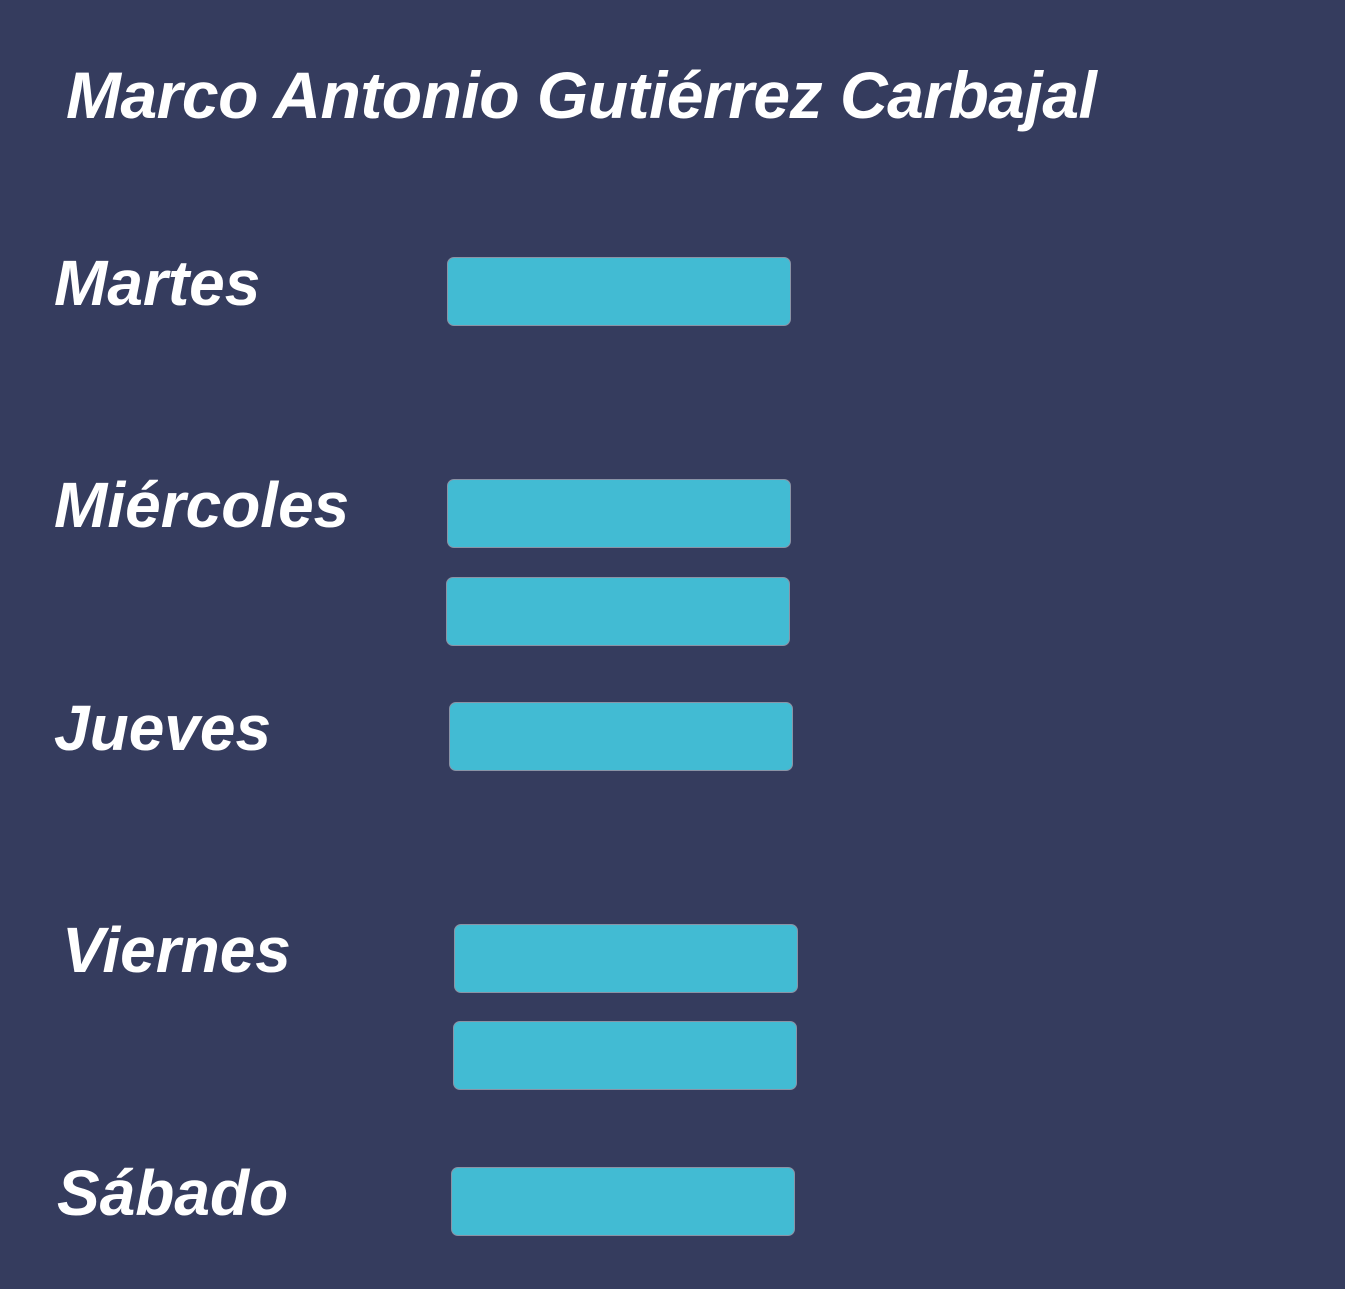 This screenshot has width=1345, height=1289. What do you see at coordinates (202, 505) in the screenshot?
I see `day-label-miercoles: Miércoles` at bounding box center [202, 505].